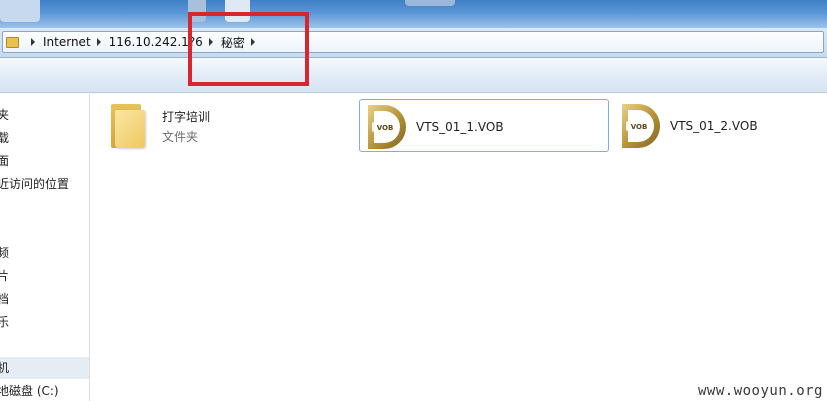 This screenshot has height=401, width=827. What do you see at coordinates (4, 368) in the screenshot?
I see `nav-item-computer-label: 机` at bounding box center [4, 368].